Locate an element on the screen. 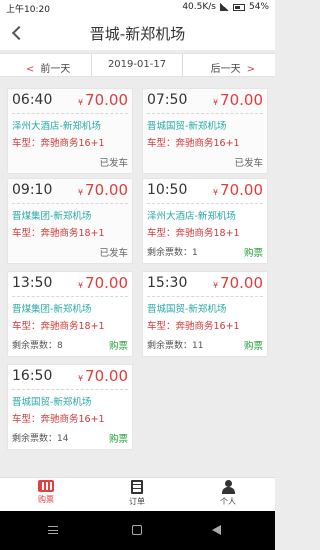  title-bar: 晋城-新郑机场 is located at coordinates (137, 33).